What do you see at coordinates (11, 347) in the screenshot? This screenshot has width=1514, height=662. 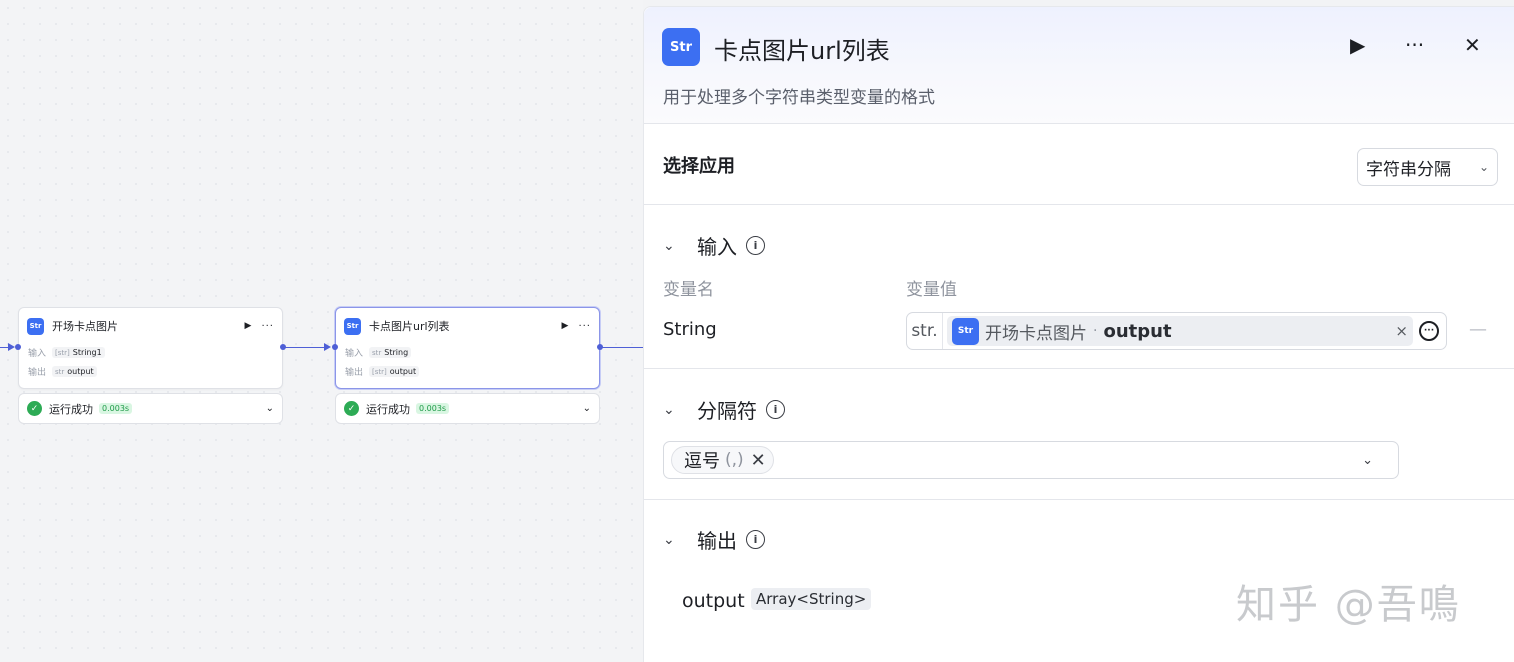 I see `edge-arrow-incoming` at bounding box center [11, 347].